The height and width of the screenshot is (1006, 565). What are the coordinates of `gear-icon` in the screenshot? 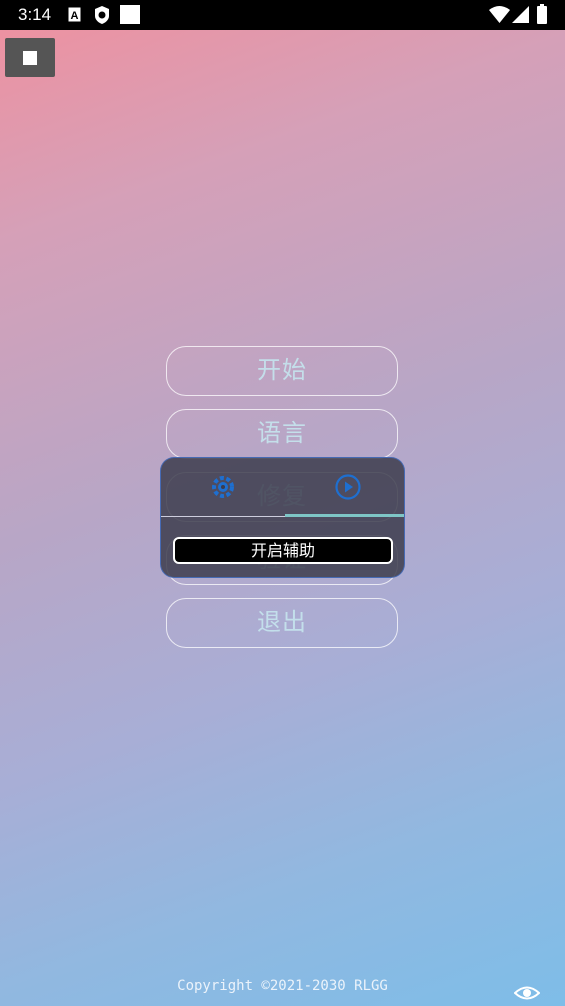 It's located at (223, 487).